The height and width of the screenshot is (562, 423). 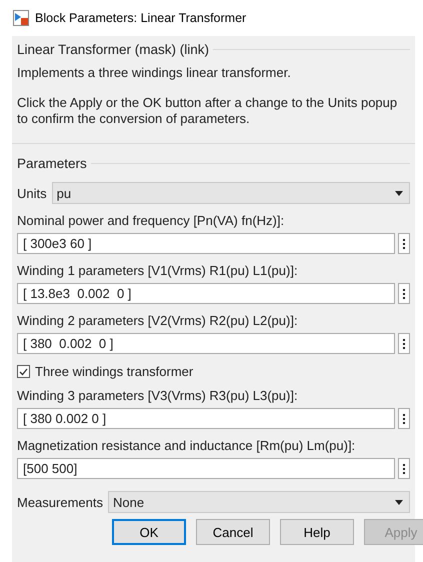 What do you see at coordinates (259, 502) in the screenshot?
I see `dropdown: None` at bounding box center [259, 502].